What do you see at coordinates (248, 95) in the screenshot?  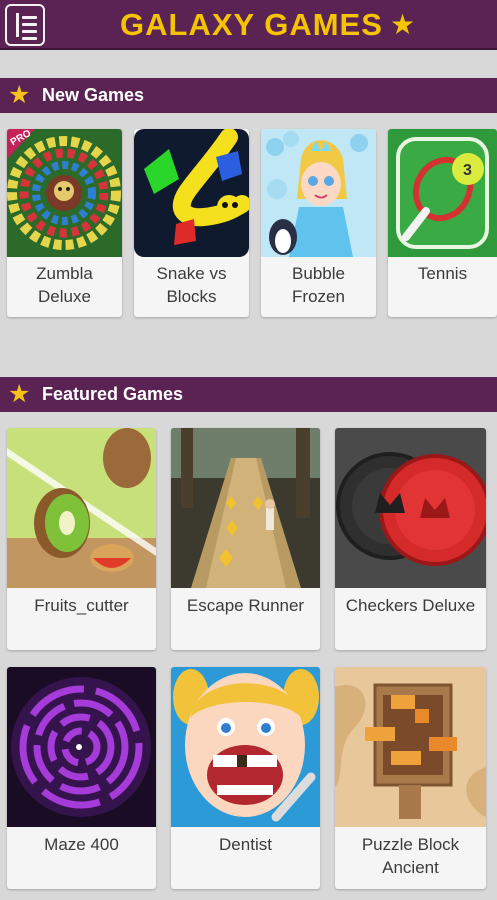 I see `section-header-new-games: ★ New Games` at bounding box center [248, 95].